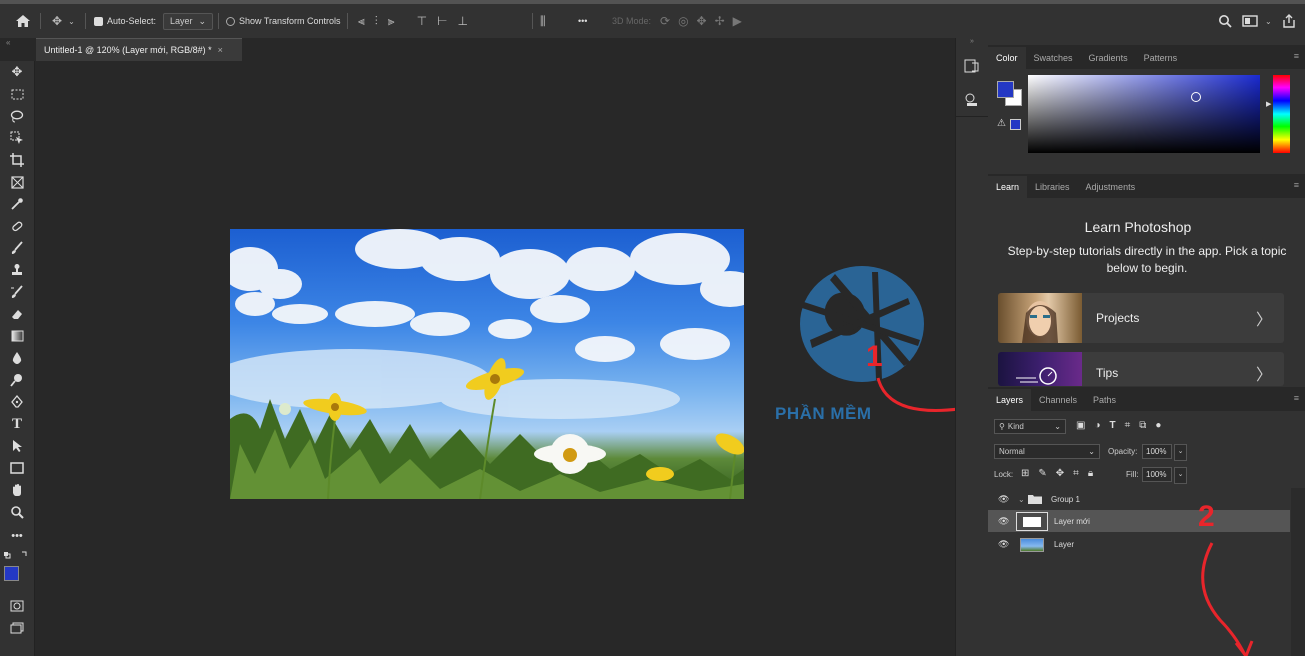 The width and height of the screenshot is (1305, 656). What do you see at coordinates (1025, 473) in the screenshot?
I see `lock-transparent-icon: ⊞` at bounding box center [1025, 473].